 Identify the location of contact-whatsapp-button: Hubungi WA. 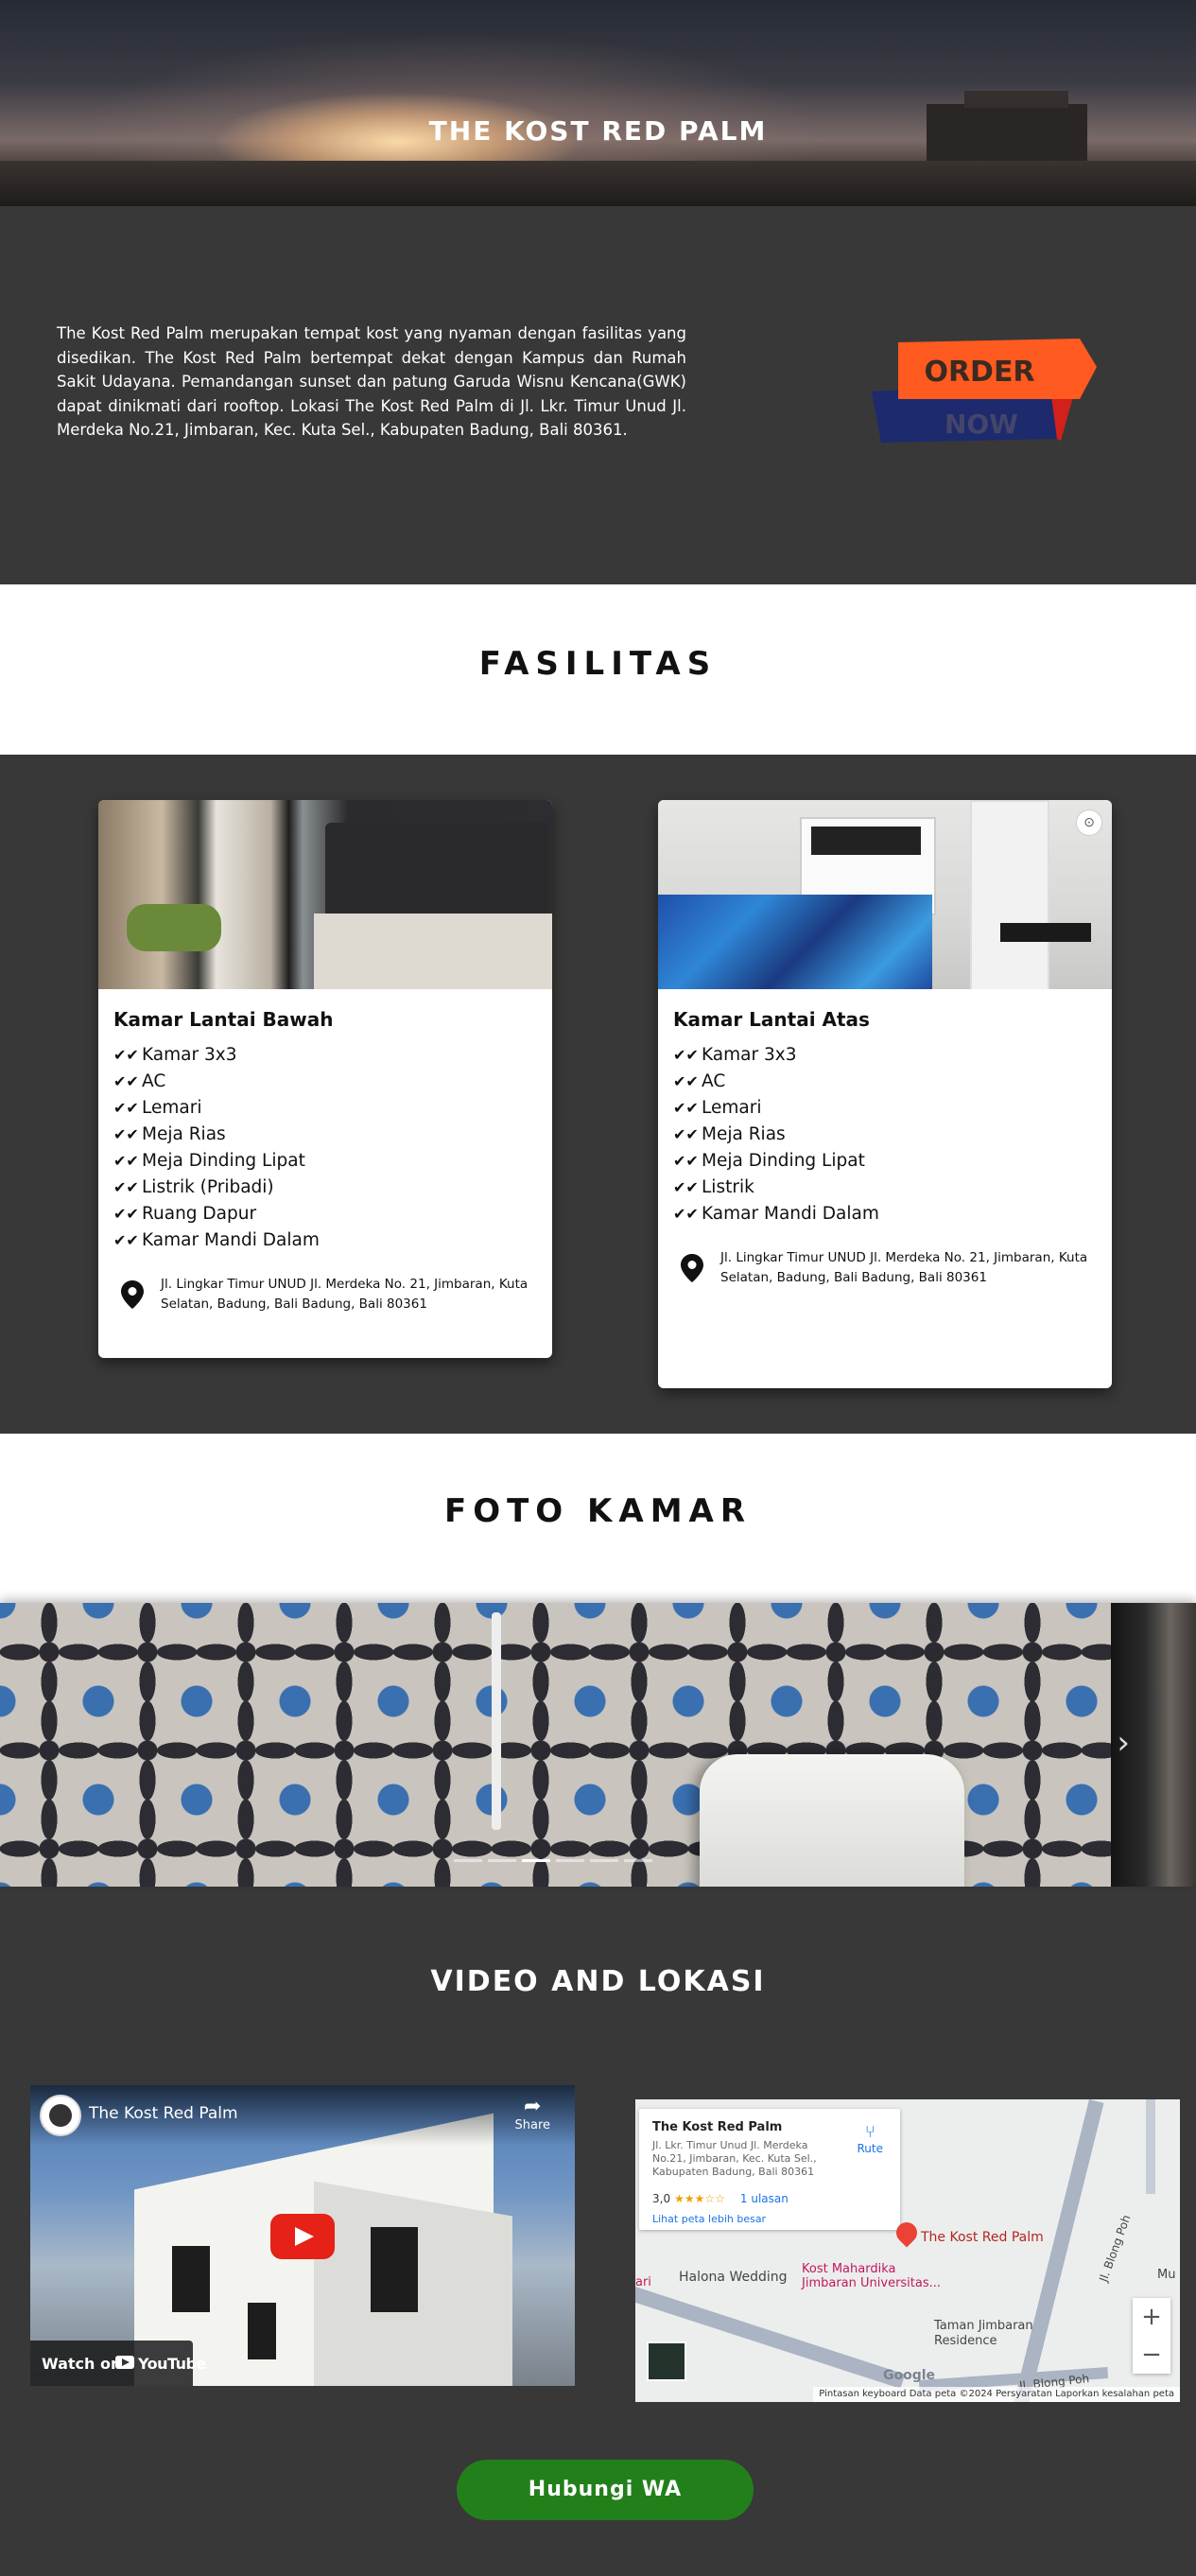
(605, 2490).